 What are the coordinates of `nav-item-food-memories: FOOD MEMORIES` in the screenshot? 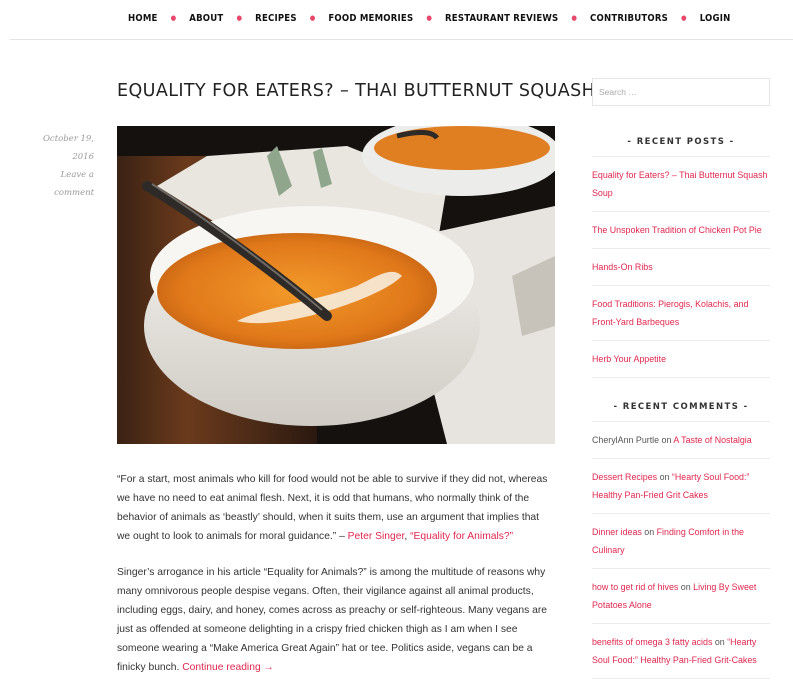 It's located at (370, 18).